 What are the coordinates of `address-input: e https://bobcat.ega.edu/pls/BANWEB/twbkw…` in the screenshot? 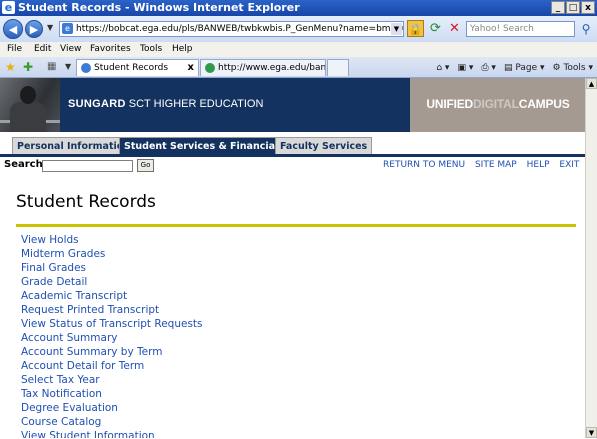 It's located at (231, 29).